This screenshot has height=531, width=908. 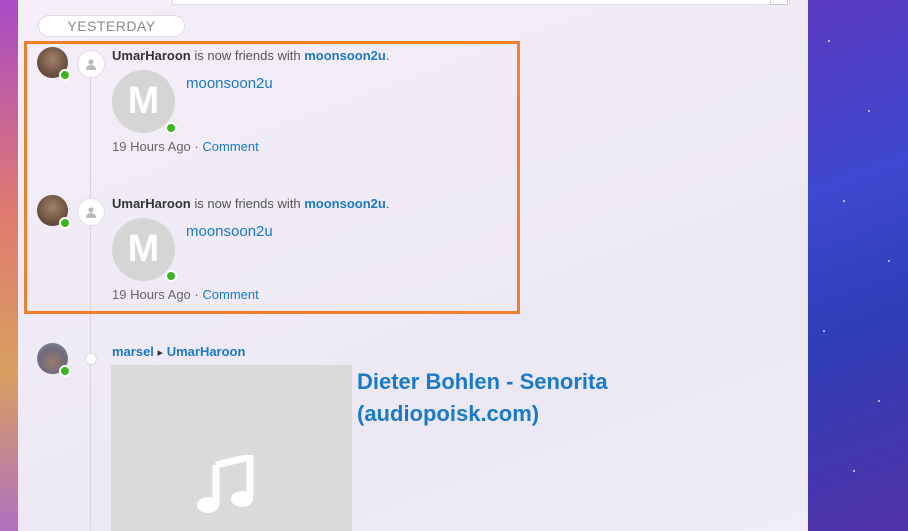 I want to click on author-link: marsel, so click(x=133, y=351).